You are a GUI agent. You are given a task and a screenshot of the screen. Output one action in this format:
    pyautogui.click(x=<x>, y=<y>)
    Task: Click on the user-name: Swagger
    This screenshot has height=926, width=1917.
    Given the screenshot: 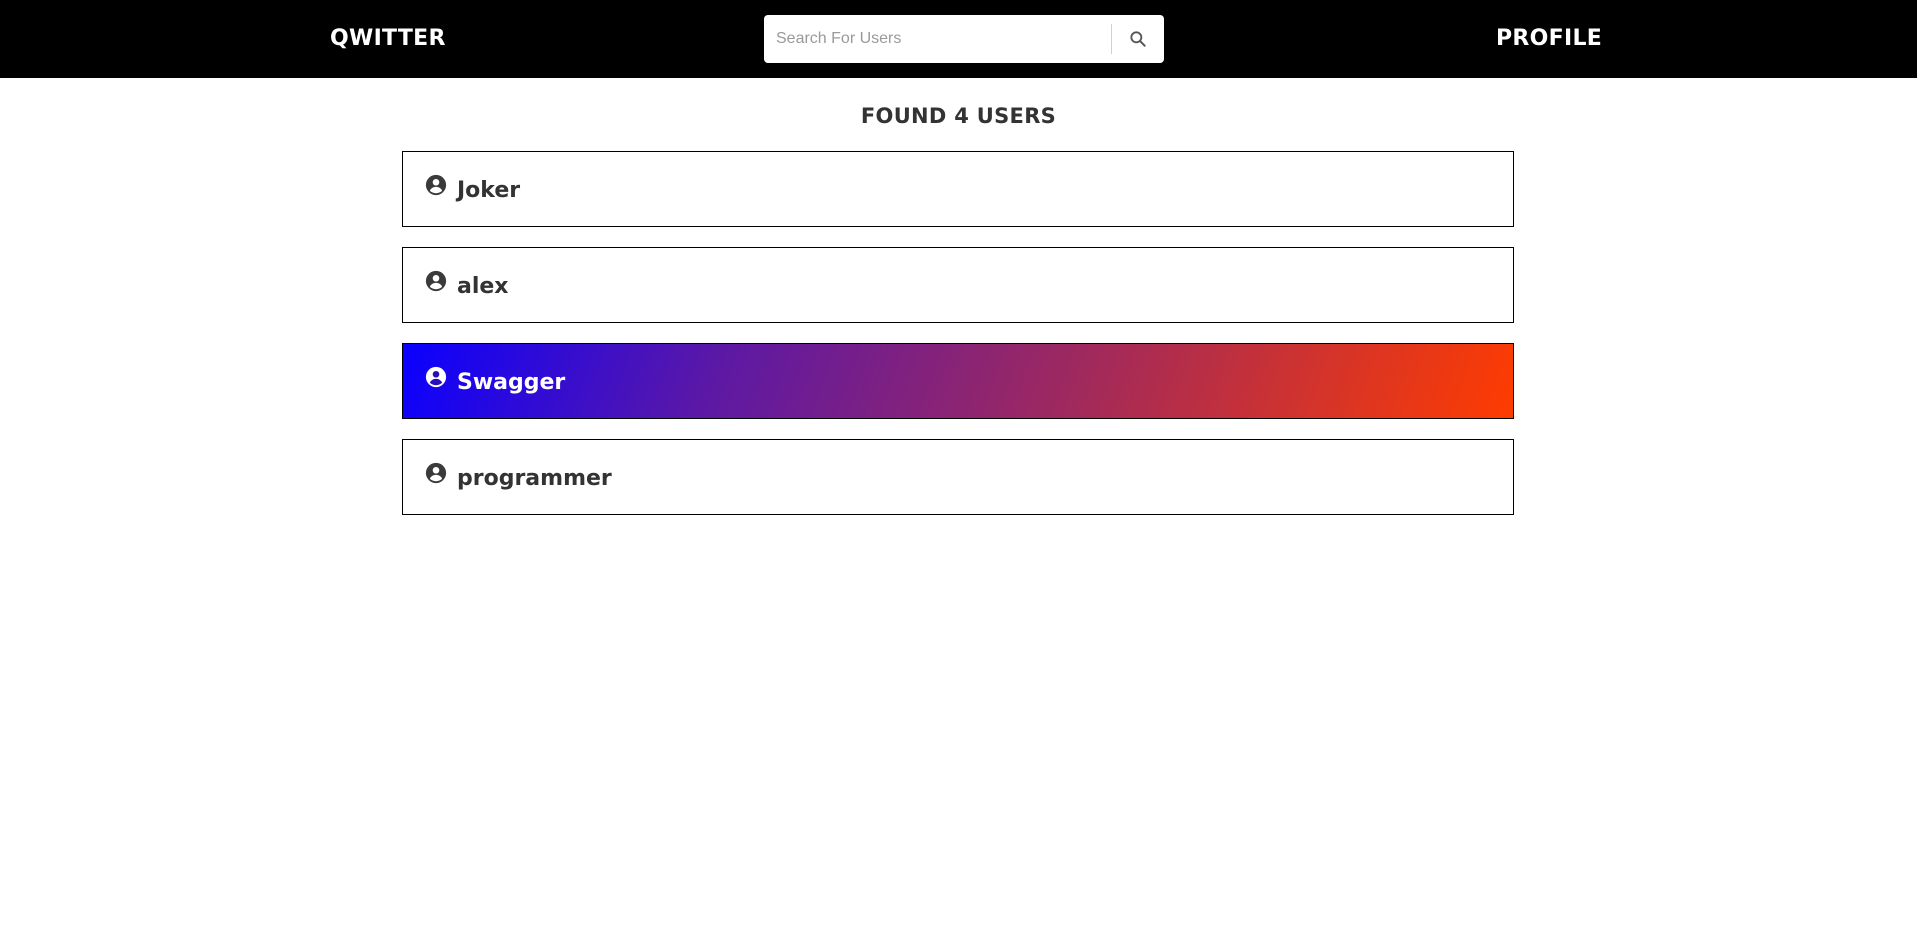 What is the action you would take?
    pyautogui.click(x=511, y=382)
    